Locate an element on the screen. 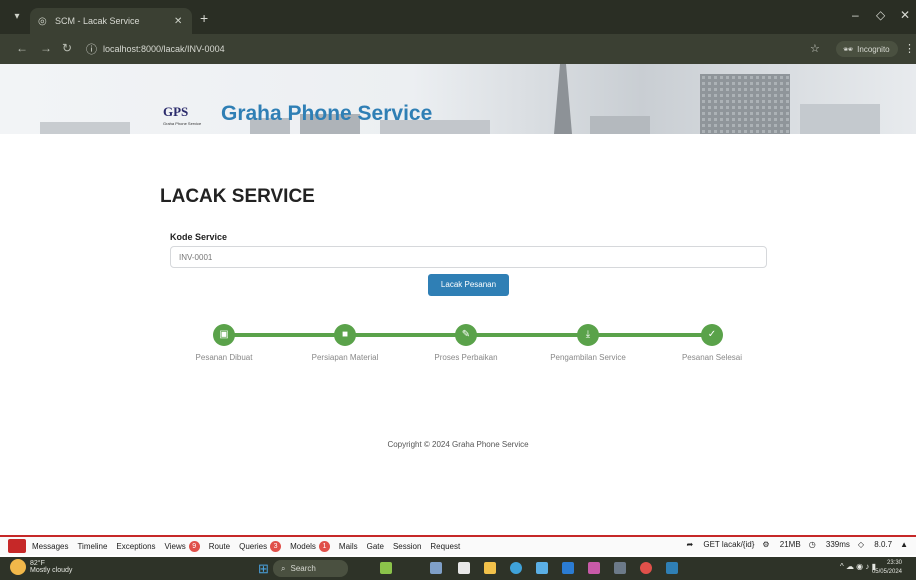 This screenshot has width=916, height=580. page-title: LACAK SERVICE is located at coordinates (237, 196).